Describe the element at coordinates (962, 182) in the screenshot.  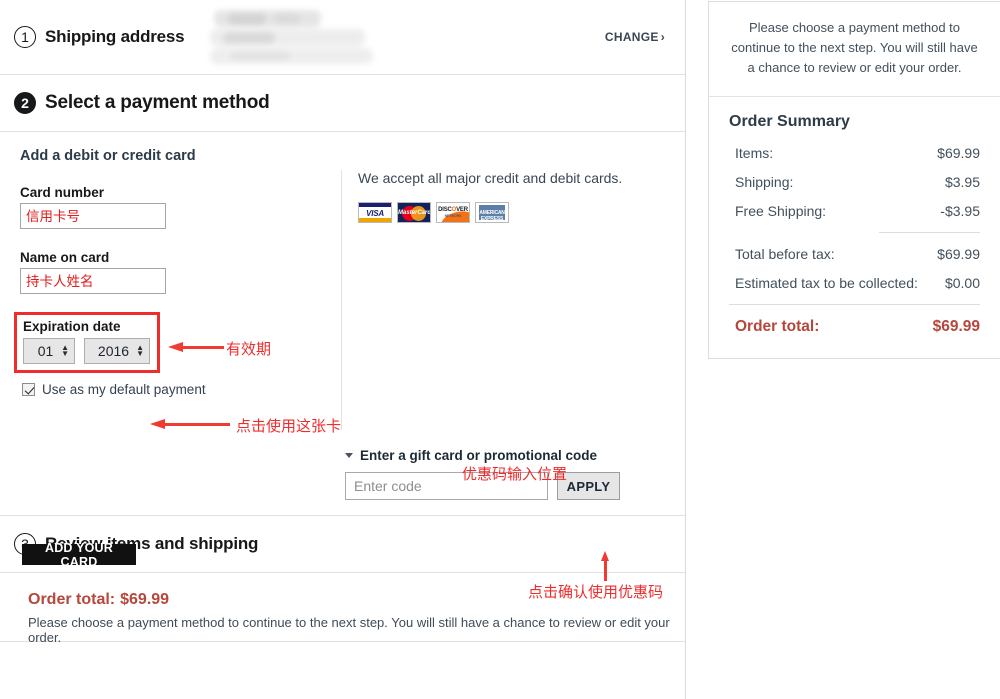
I see `summary-value: $3.95` at that location.